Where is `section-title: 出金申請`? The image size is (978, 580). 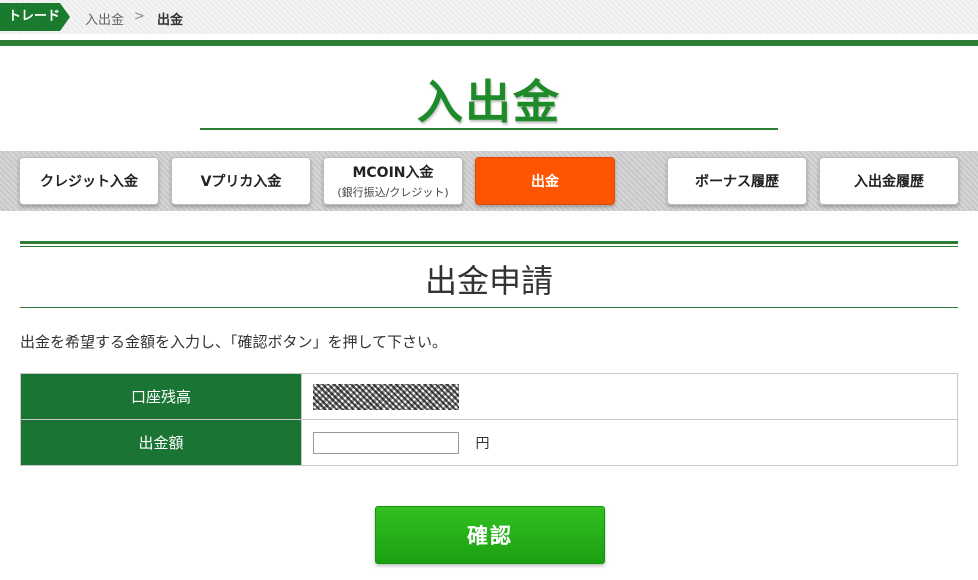
section-title: 出金申請 is located at coordinates (488, 281).